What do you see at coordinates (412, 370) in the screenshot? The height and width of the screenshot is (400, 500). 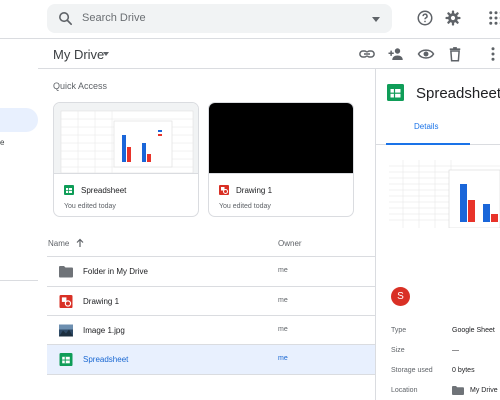 I see `property-label-storage: Storage used` at bounding box center [412, 370].